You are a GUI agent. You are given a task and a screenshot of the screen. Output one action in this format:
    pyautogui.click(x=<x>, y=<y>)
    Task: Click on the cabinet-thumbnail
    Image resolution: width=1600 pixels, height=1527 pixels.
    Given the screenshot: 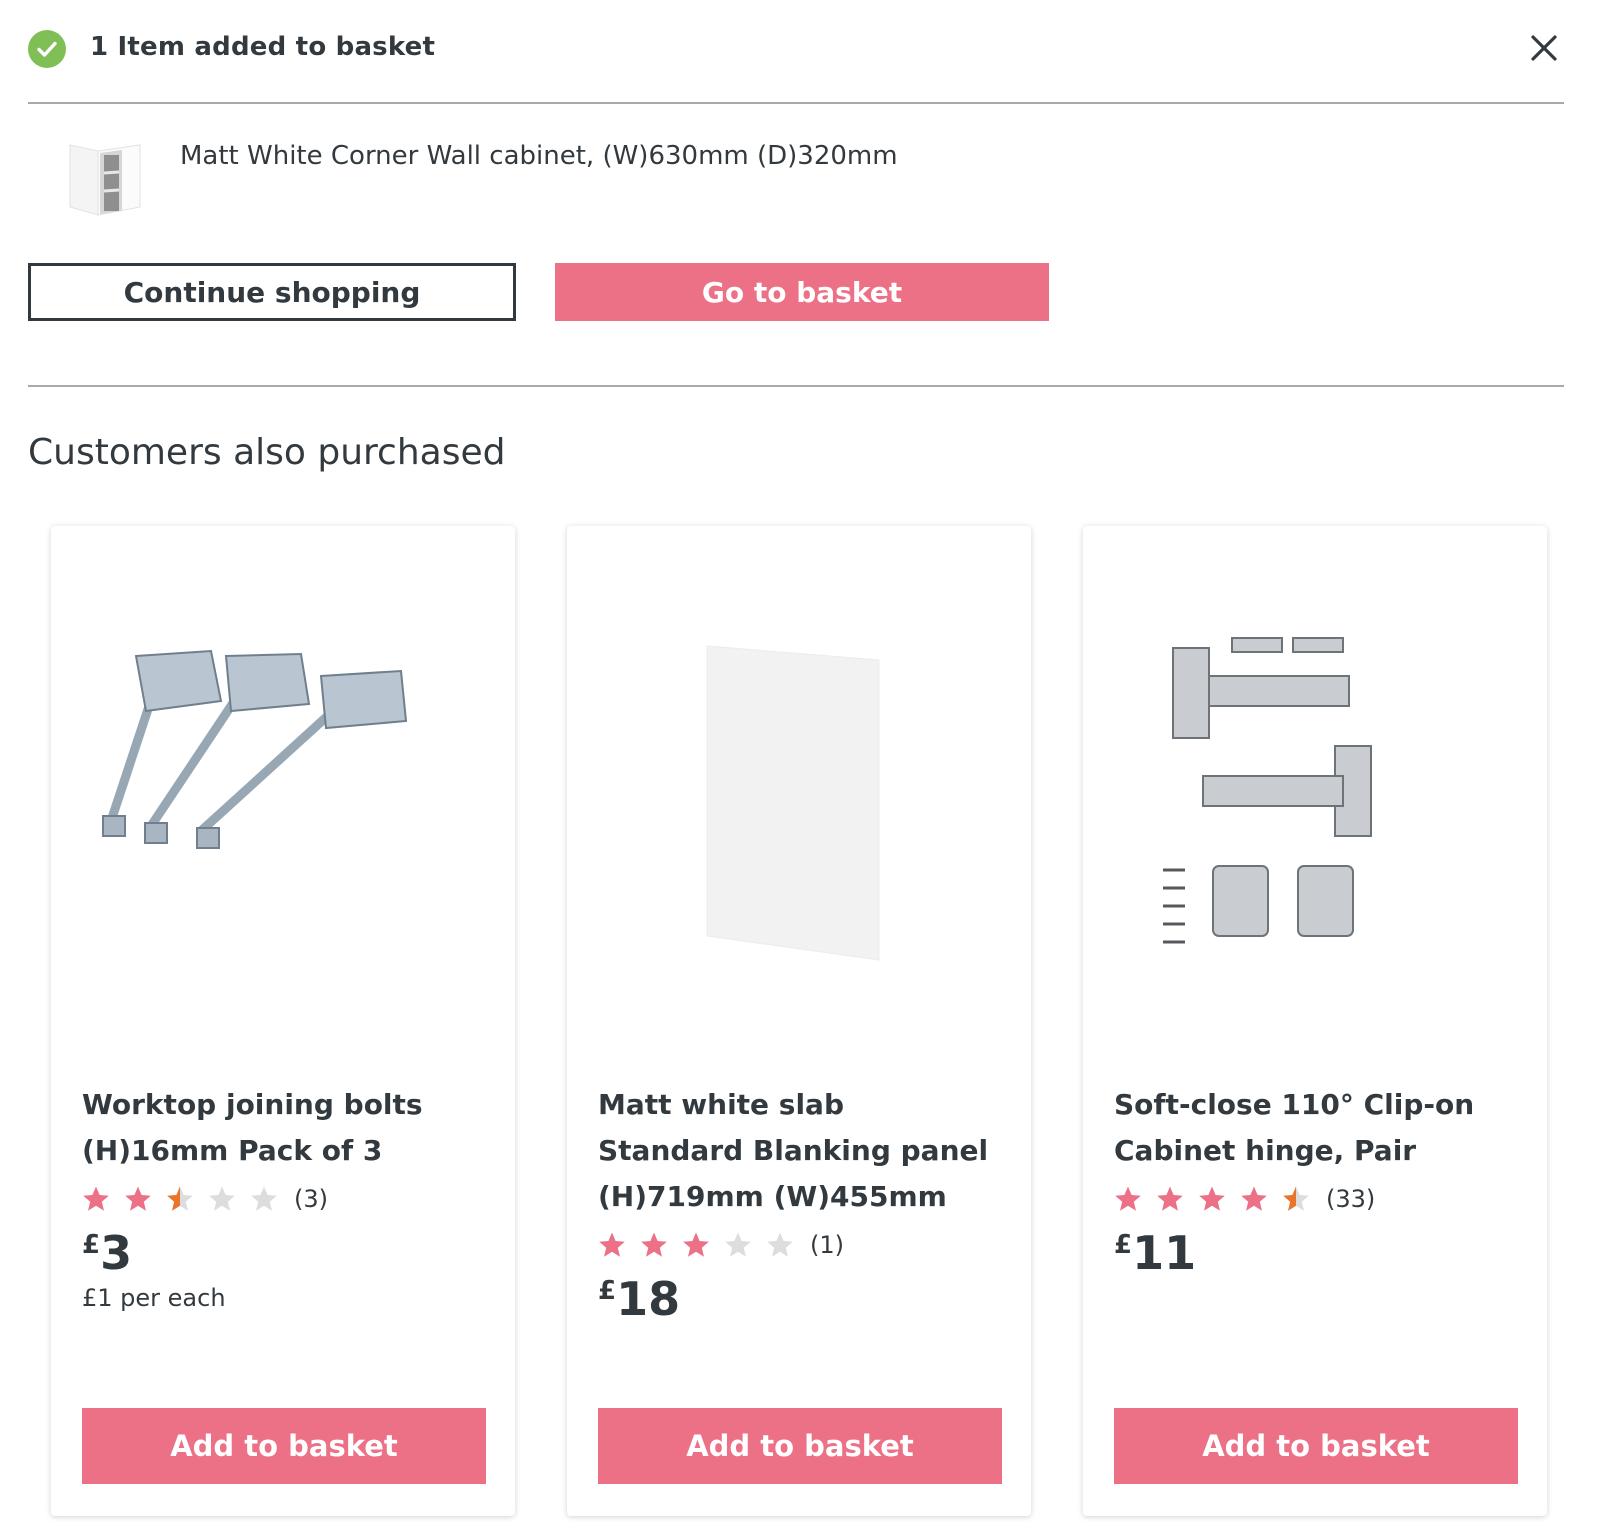 What is the action you would take?
    pyautogui.click(x=104, y=177)
    